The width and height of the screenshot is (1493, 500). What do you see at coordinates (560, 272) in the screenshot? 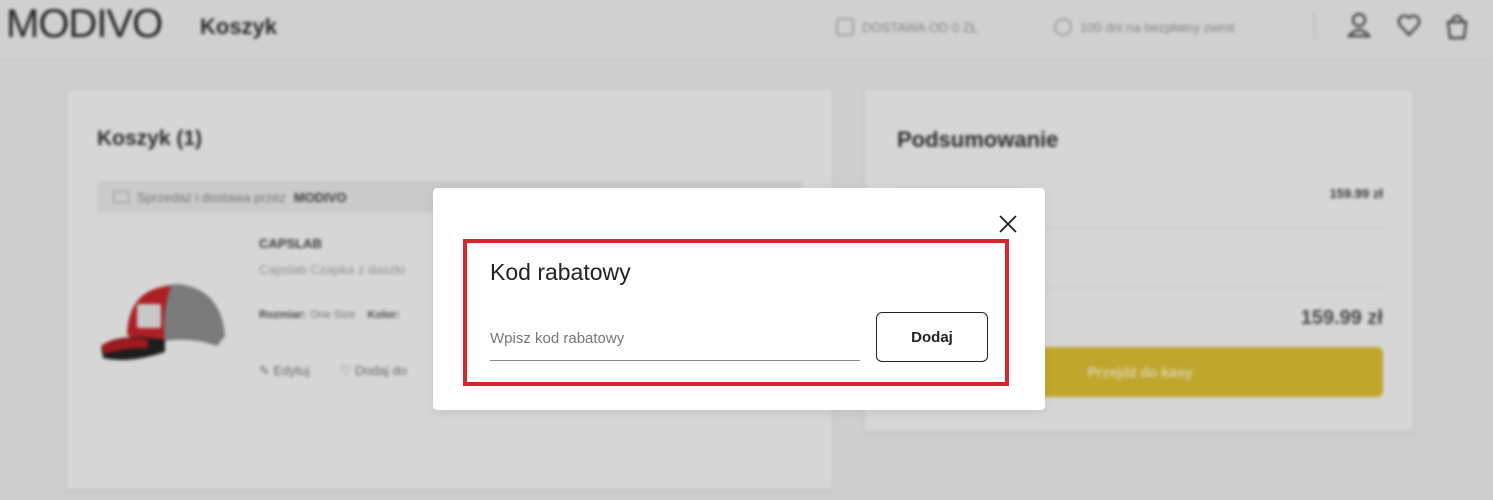
I see `modal-title: Kod rabatowy` at bounding box center [560, 272].